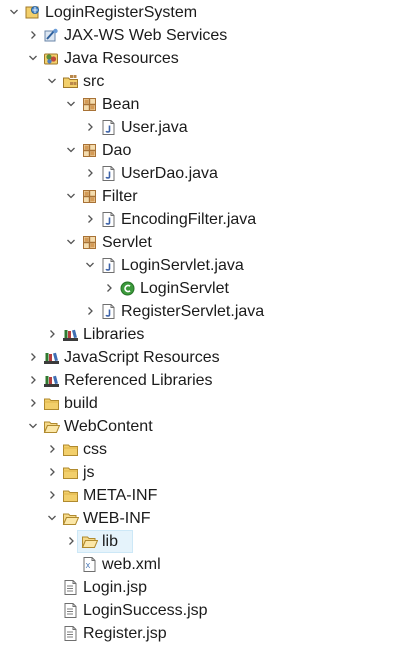  Describe the element at coordinates (138, 380) in the screenshot. I see `tree-item-label: Referenced Libraries` at that location.